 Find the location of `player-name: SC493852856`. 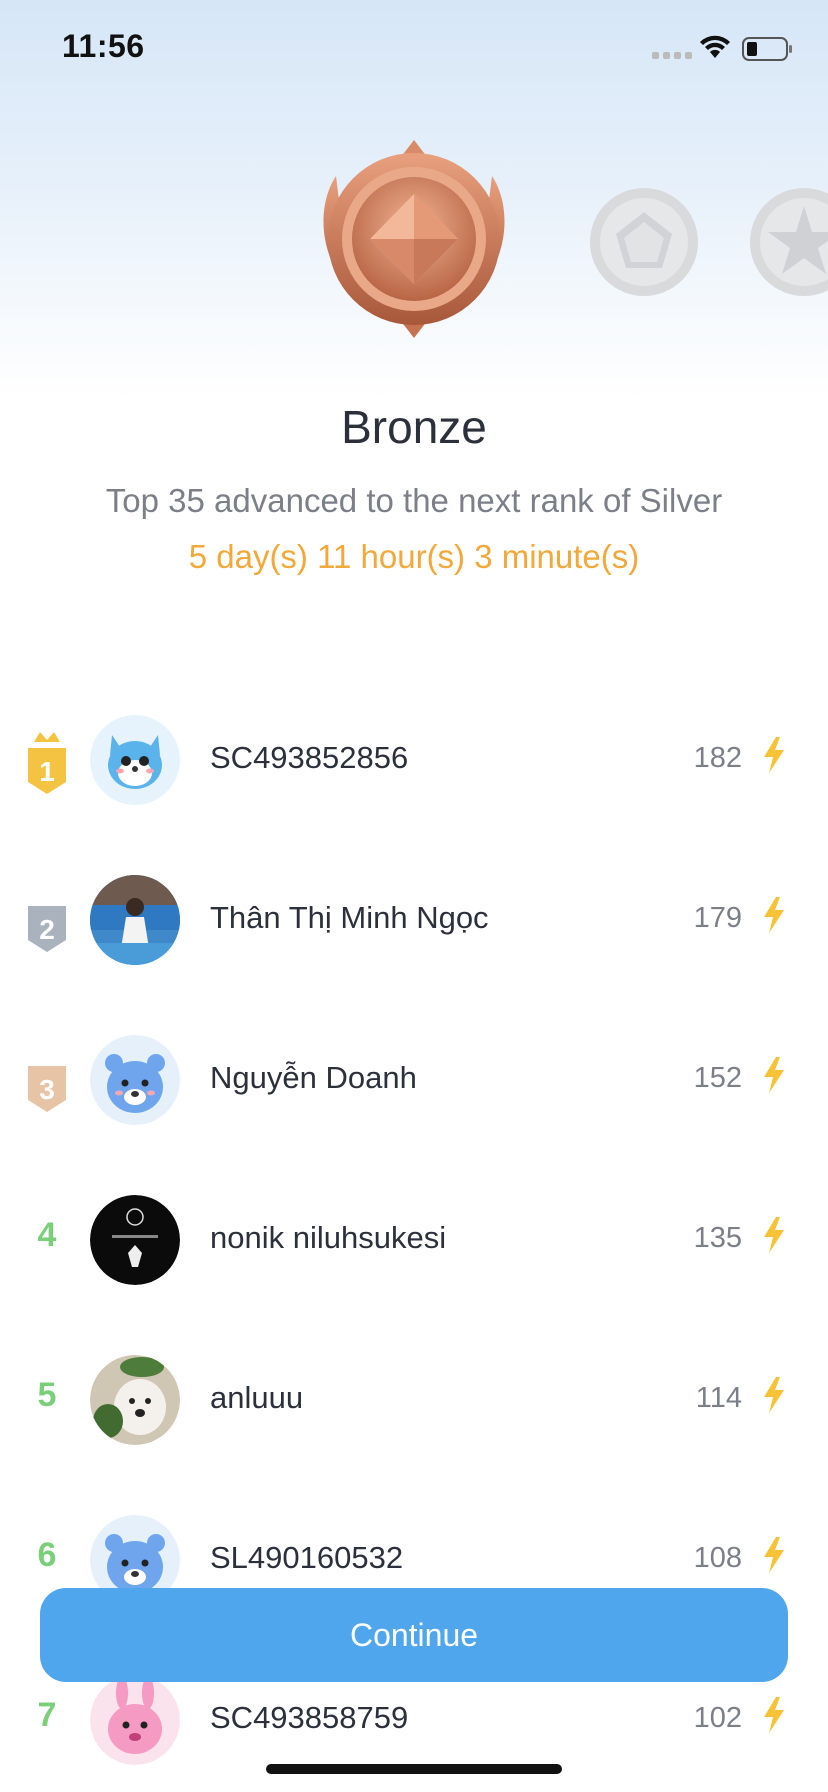

player-name: SC493852856 is located at coordinates (309, 757).